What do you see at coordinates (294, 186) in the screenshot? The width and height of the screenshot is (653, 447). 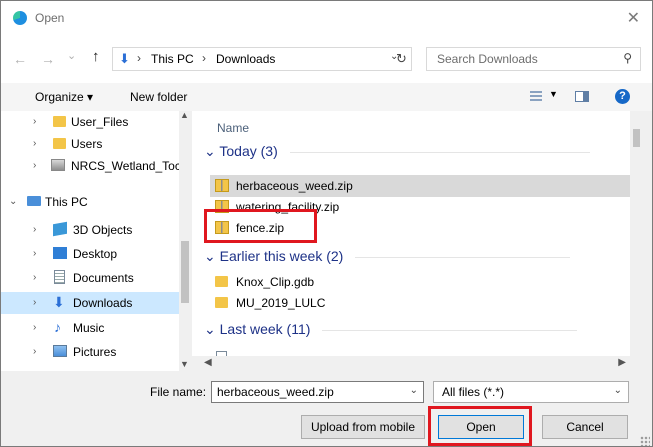 I see `file-name: herbaceous_weed.zip` at bounding box center [294, 186].